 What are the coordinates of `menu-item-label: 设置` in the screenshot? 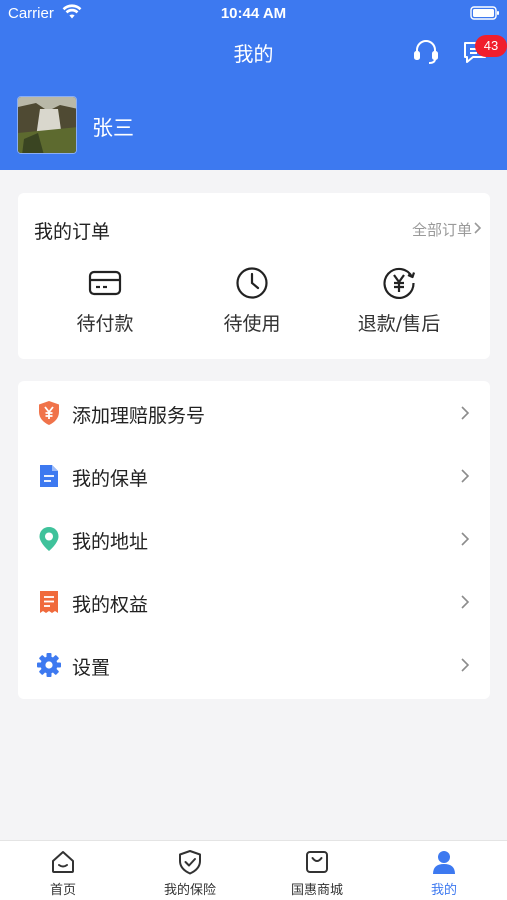 It's located at (91, 668).